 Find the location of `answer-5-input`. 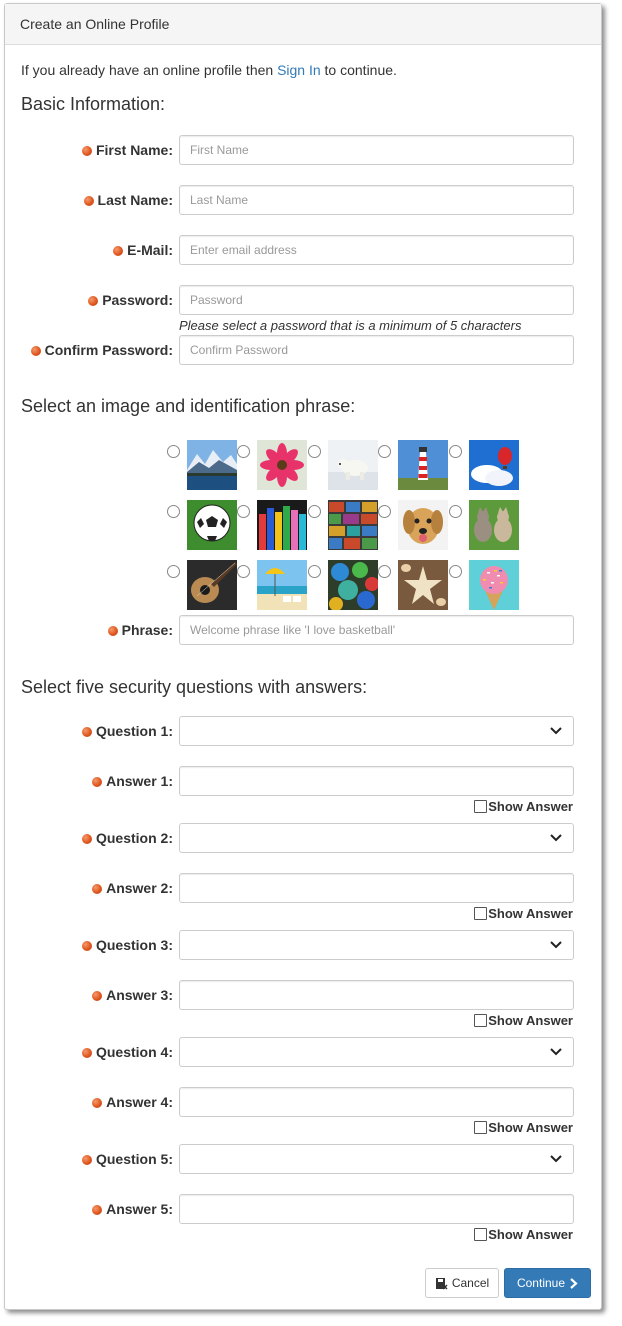

answer-5-input is located at coordinates (376, 1209).